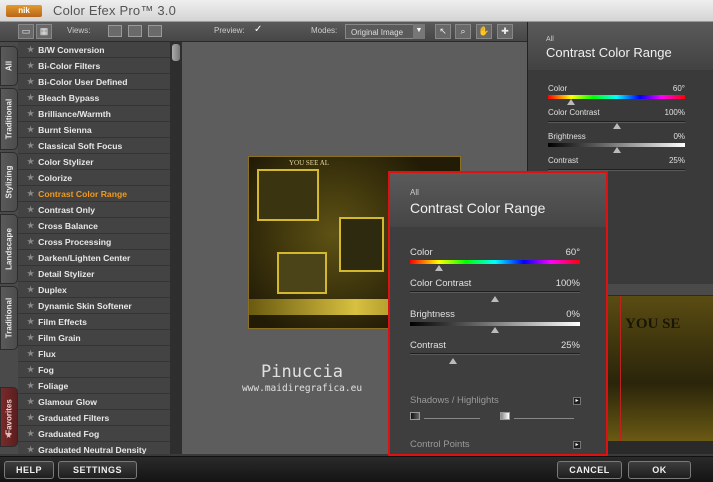  What do you see at coordinates (94, 418) in the screenshot?
I see `filter-item: ★ Graduated Filters` at bounding box center [94, 418].